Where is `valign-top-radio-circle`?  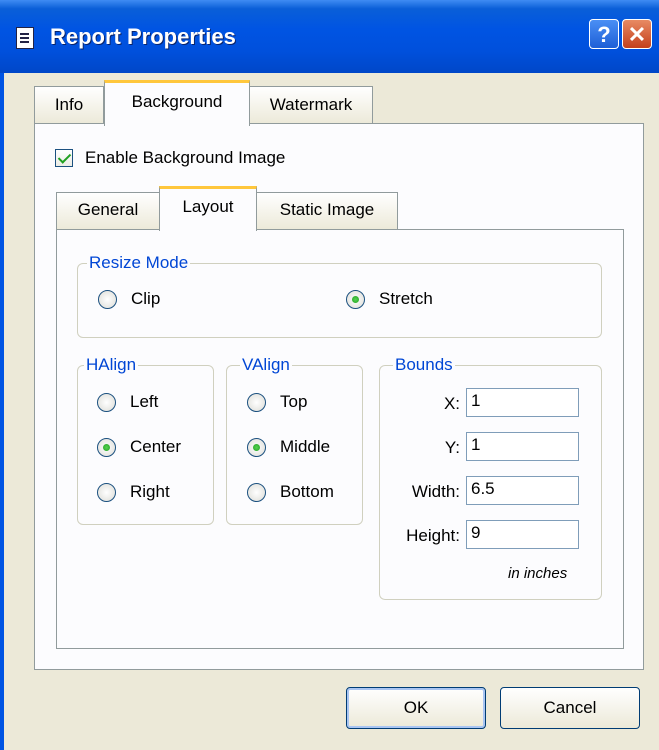 valign-top-radio-circle is located at coordinates (256, 402).